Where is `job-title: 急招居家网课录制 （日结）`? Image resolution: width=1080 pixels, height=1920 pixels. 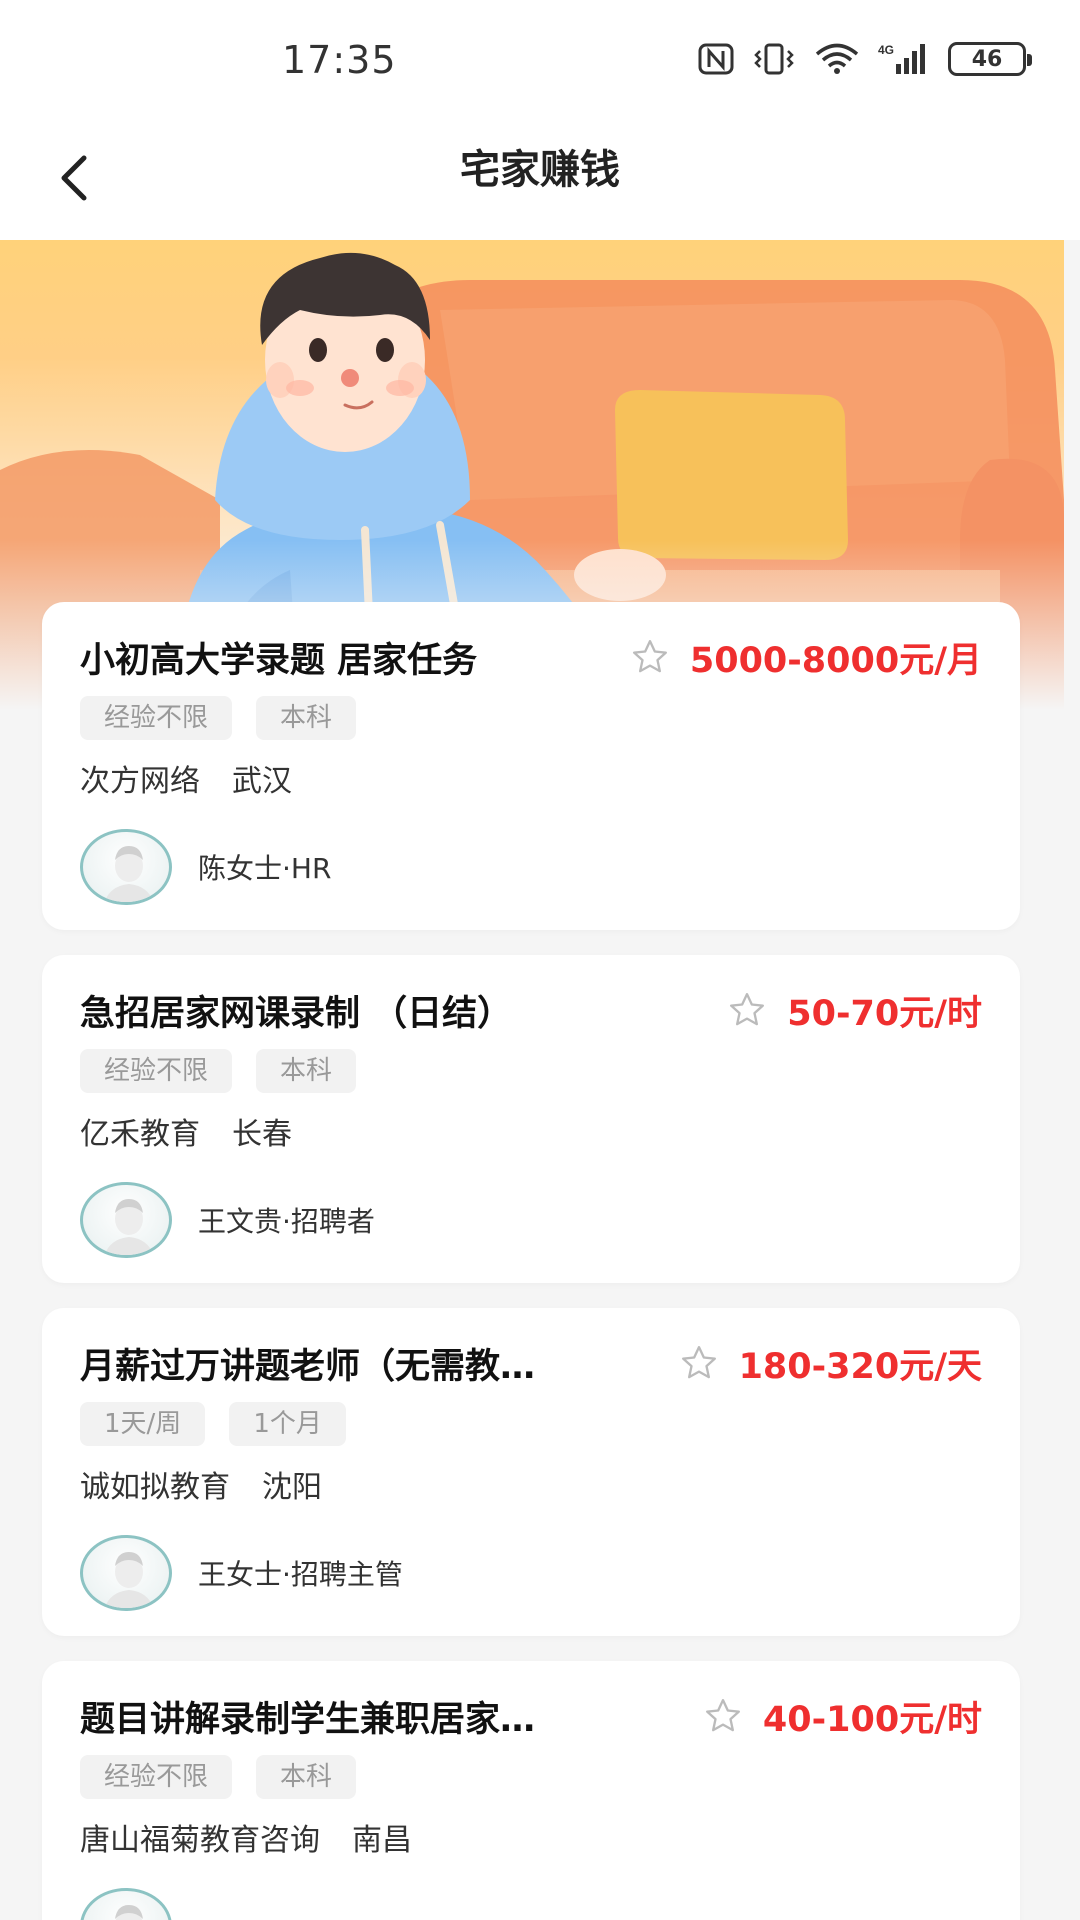 job-title: 急招居家网课录制 （日结） is located at coordinates (296, 1013).